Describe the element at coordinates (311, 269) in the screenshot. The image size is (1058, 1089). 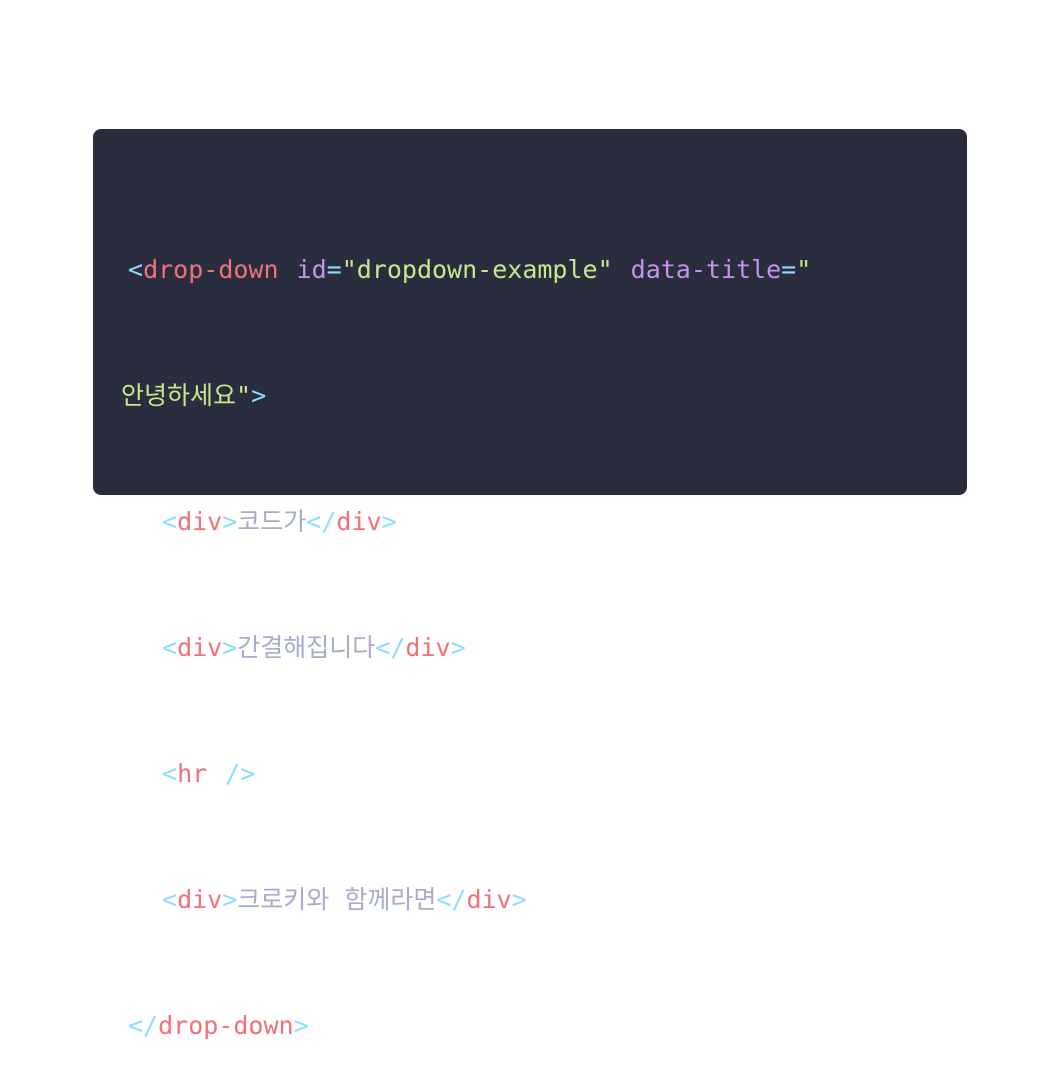
I see `attr-name-id: id` at that location.